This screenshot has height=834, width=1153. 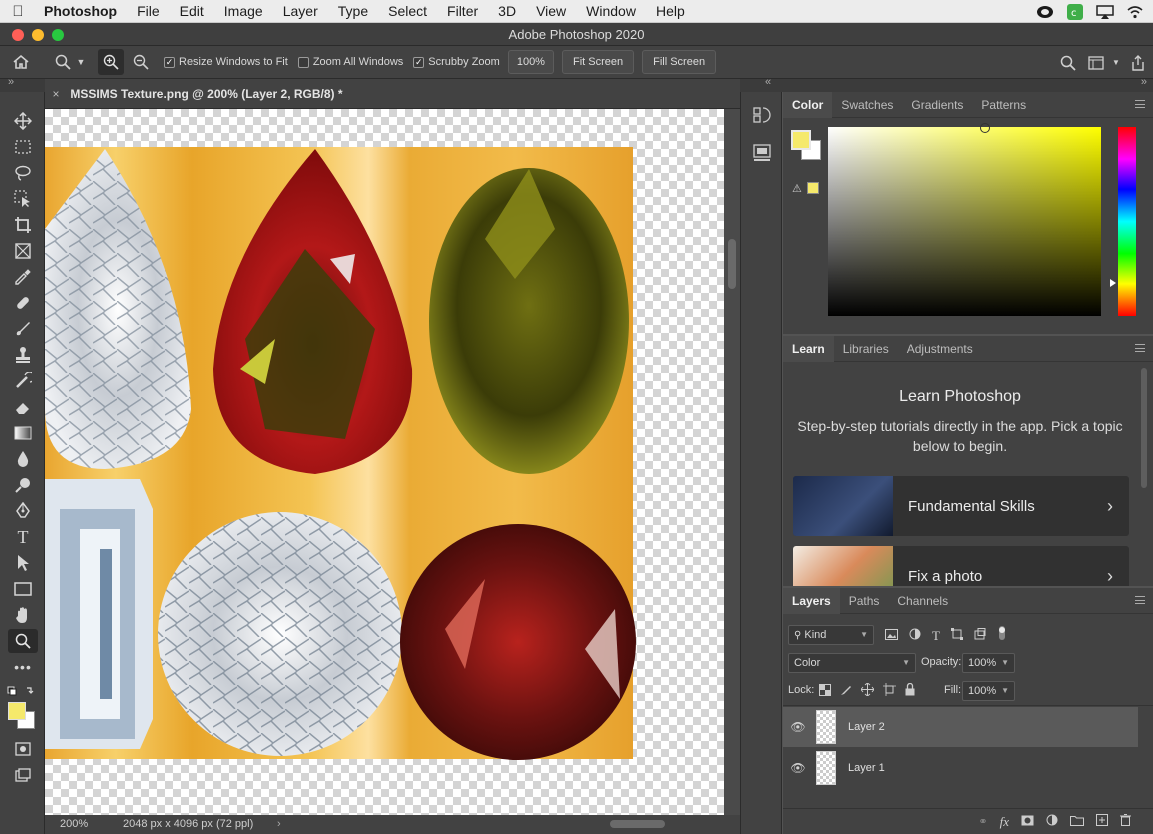 I want to click on frame-tool-icon, so click(x=23, y=251).